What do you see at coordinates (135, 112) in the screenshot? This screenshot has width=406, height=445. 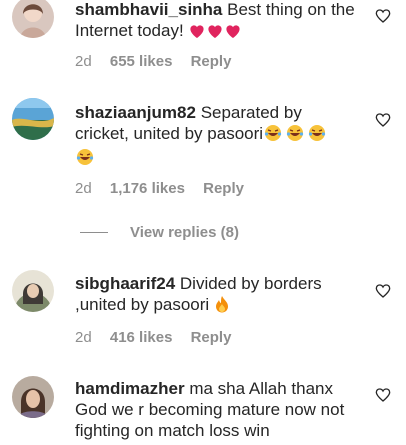 I see `comment-username: shaziaanjum82` at bounding box center [135, 112].